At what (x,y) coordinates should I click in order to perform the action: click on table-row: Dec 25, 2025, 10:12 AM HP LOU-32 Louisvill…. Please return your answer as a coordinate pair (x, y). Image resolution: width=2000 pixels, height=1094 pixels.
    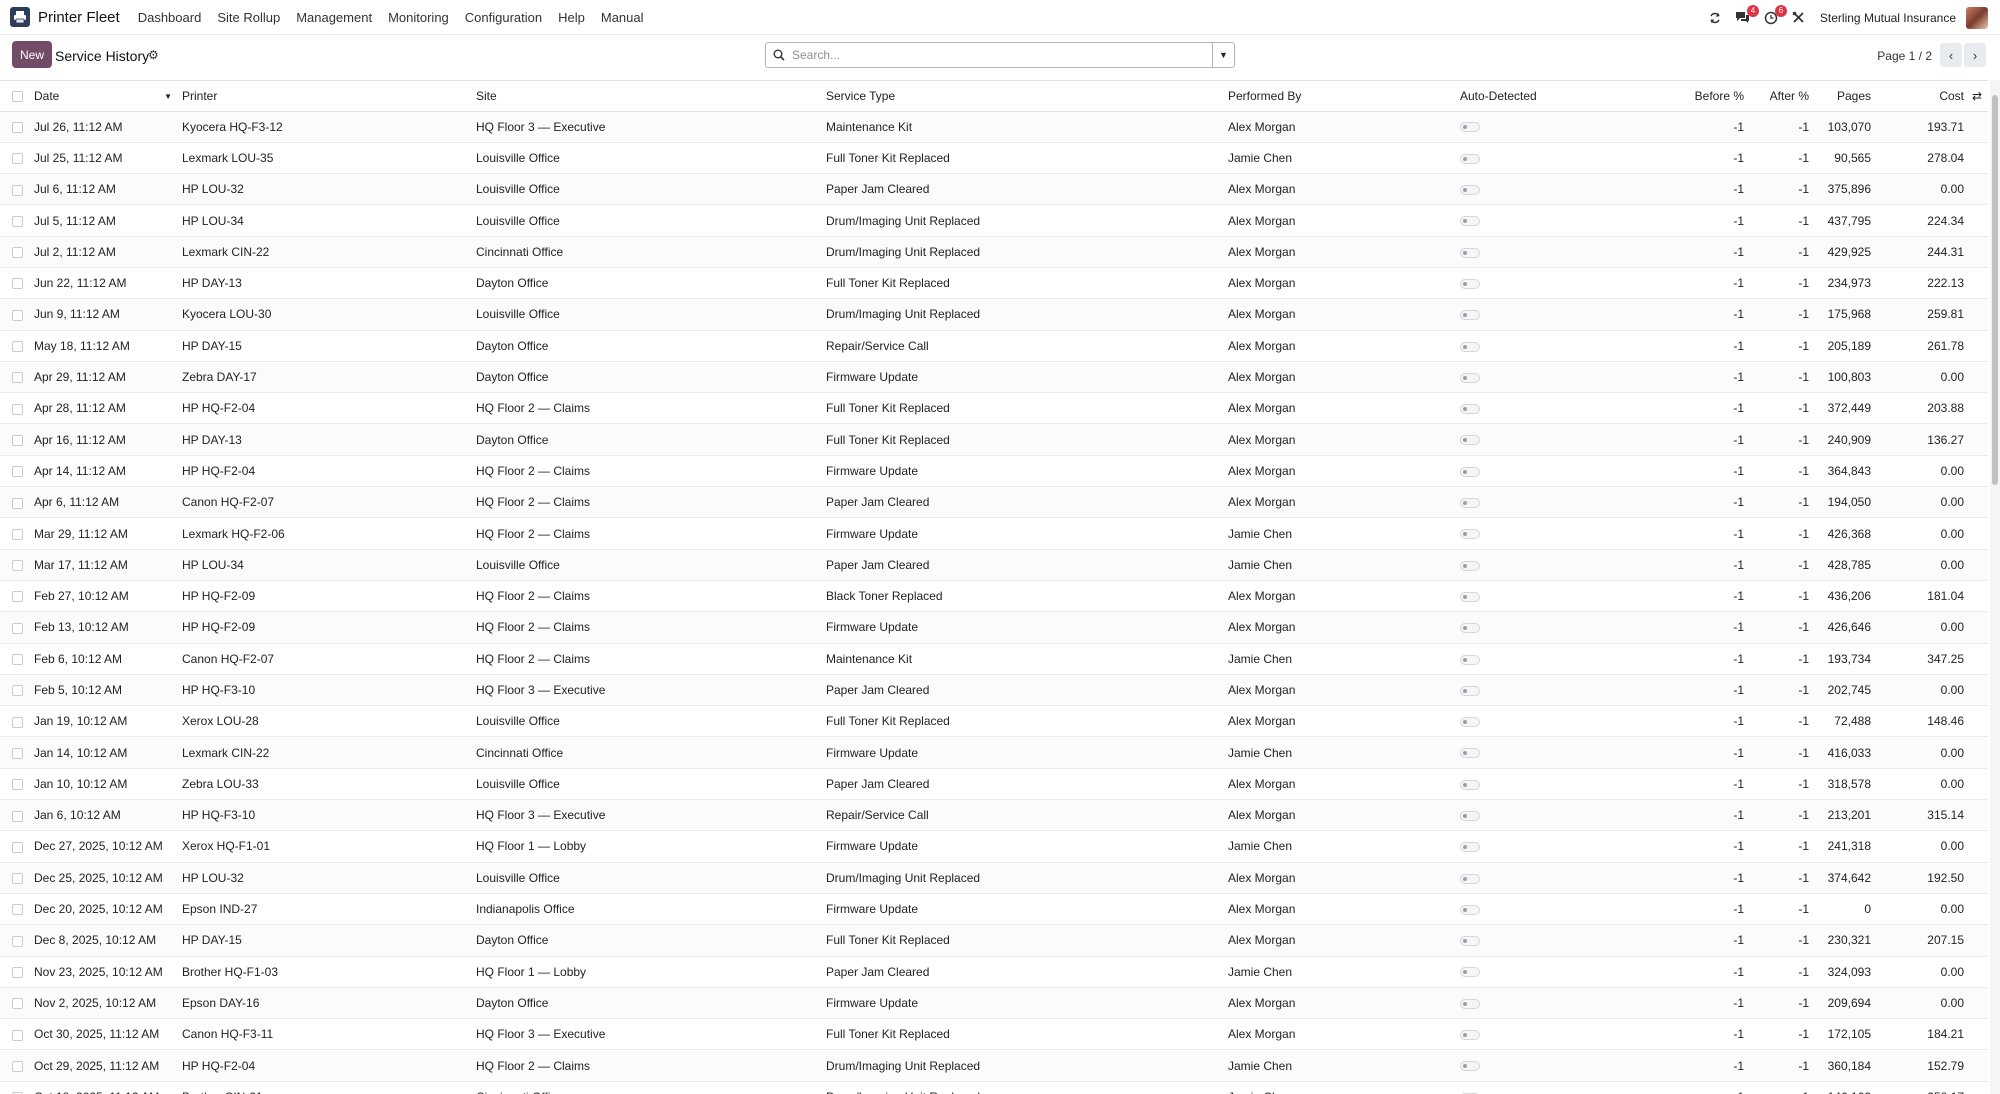
    Looking at the image, I should click on (994, 878).